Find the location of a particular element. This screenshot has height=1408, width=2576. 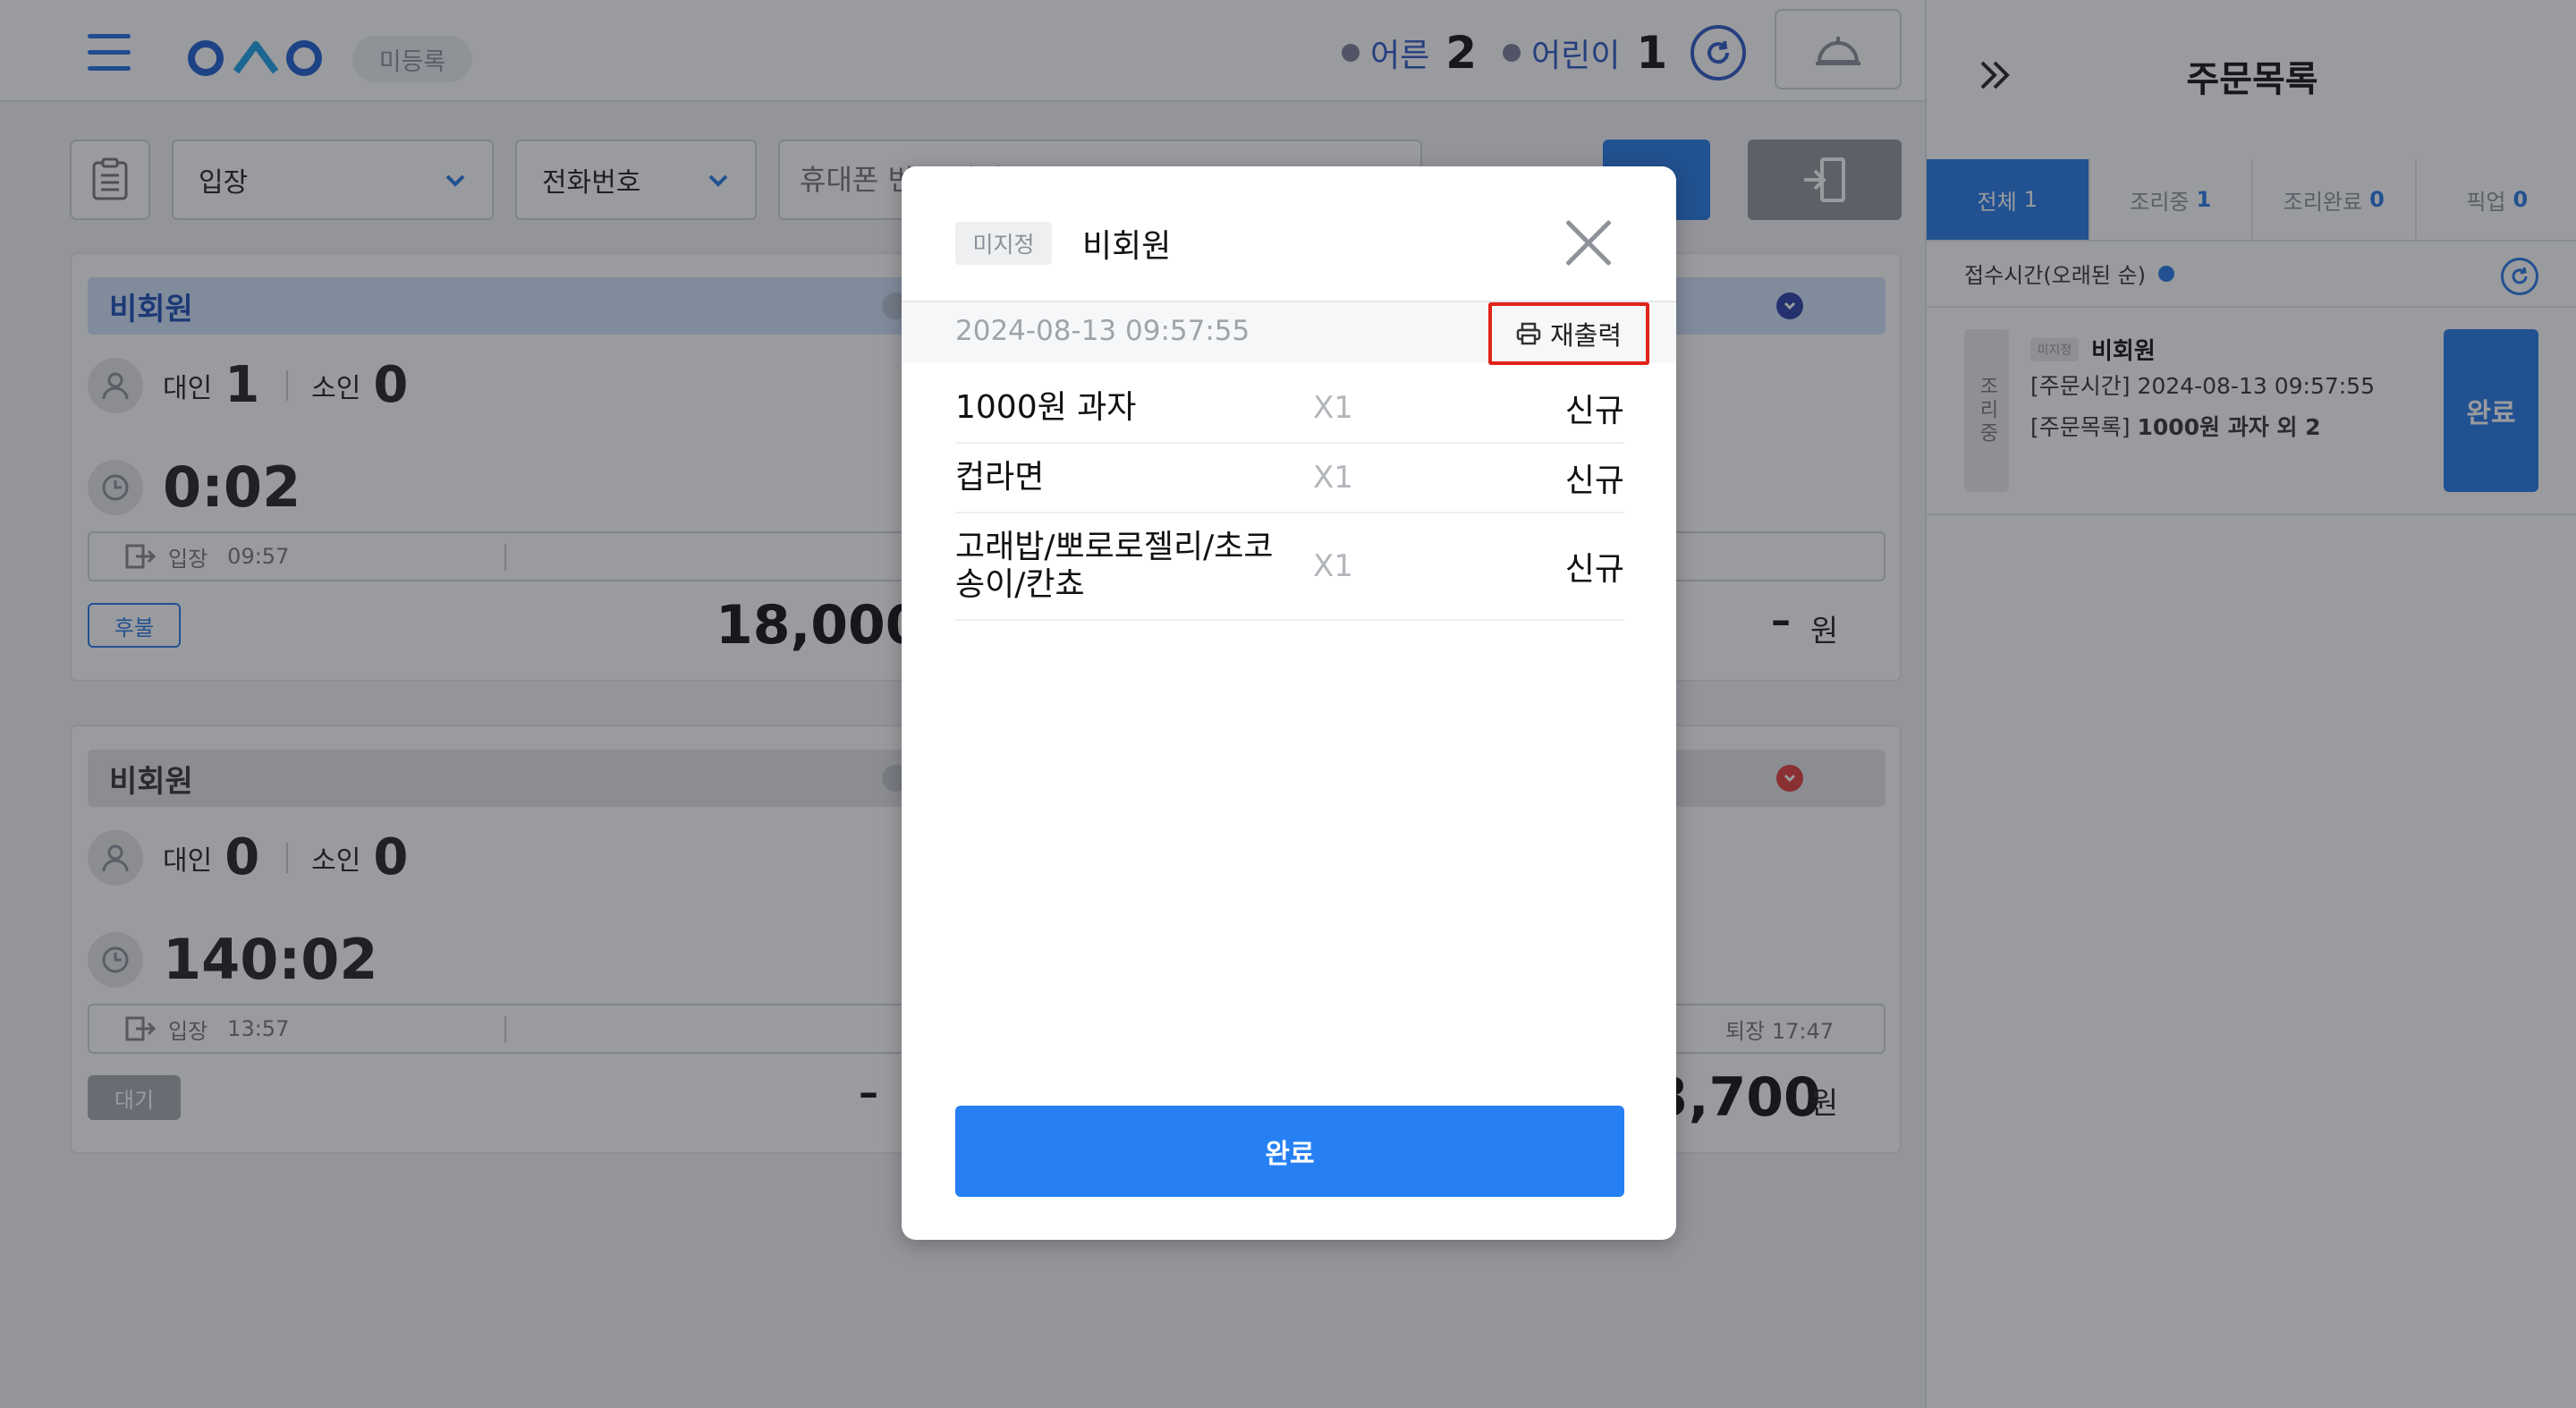

item-name: 고래밥/뽀로로젤리/초코송이/칸쵸 is located at coordinates (1114, 566).